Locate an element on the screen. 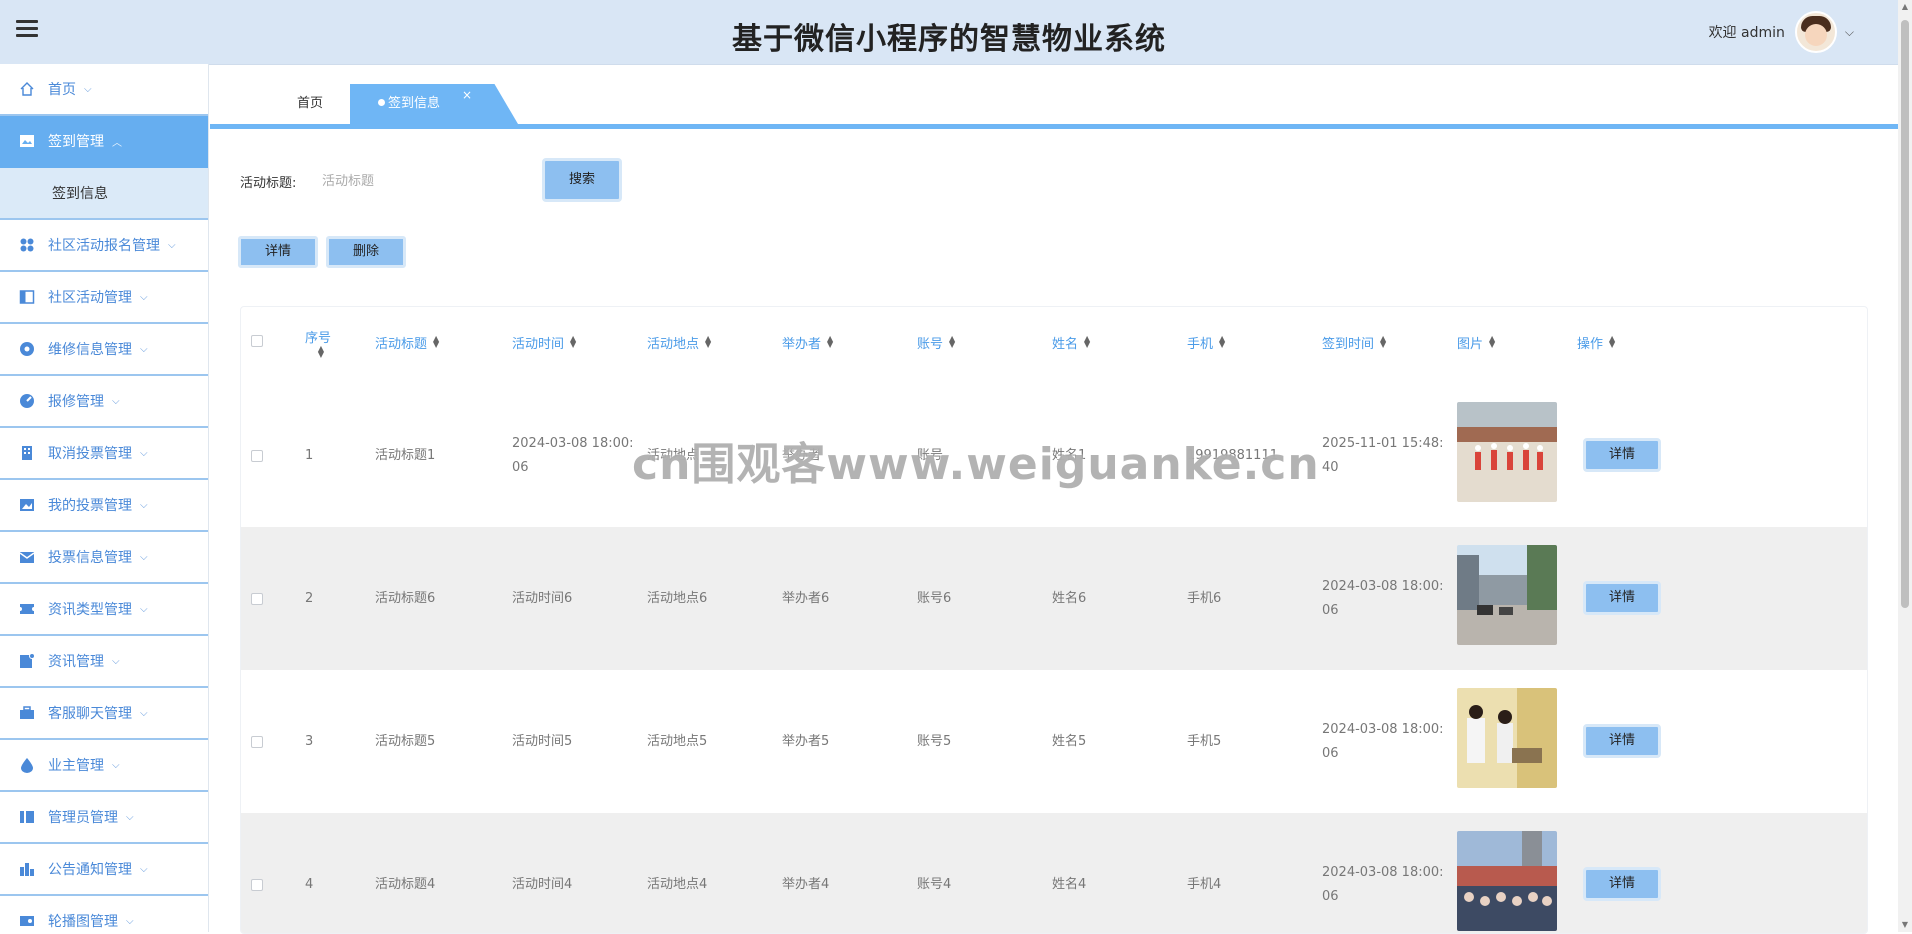 The image size is (1912, 934). sidebar-subitem-signin-info: 签到信息 is located at coordinates (104, 194).